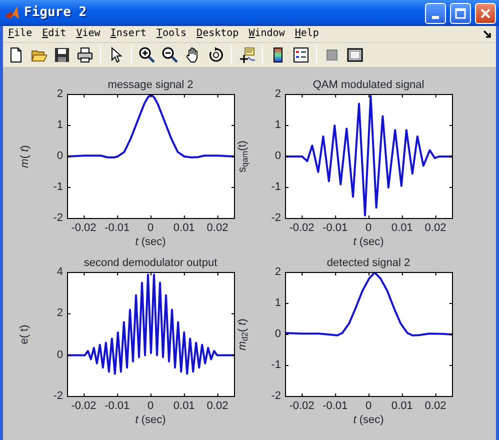 The height and width of the screenshot is (440, 499). Describe the element at coordinates (25, 334) in the screenshot. I see `axis-label: e( t)` at that location.